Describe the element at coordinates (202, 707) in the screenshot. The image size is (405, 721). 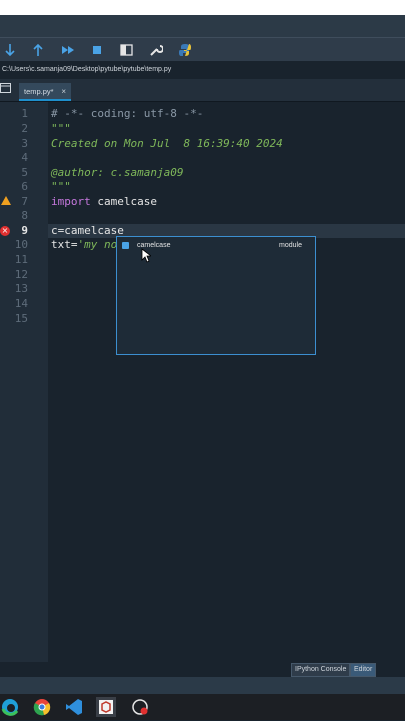
I see `taskbar` at that location.